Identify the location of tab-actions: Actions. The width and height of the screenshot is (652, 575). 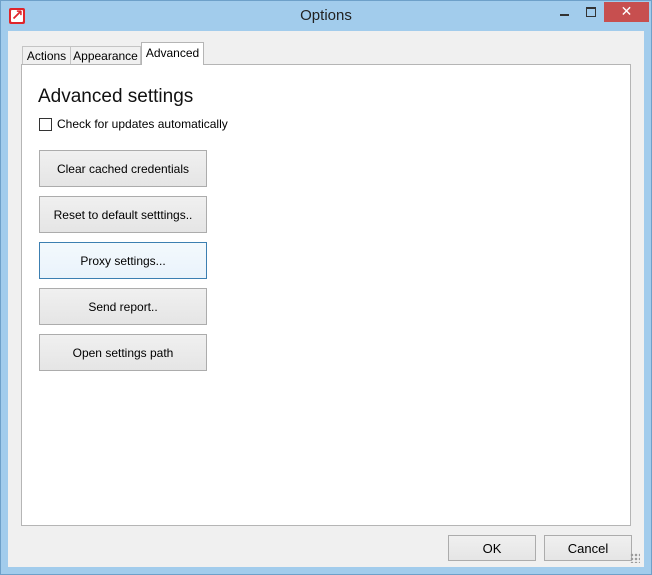
(46, 55).